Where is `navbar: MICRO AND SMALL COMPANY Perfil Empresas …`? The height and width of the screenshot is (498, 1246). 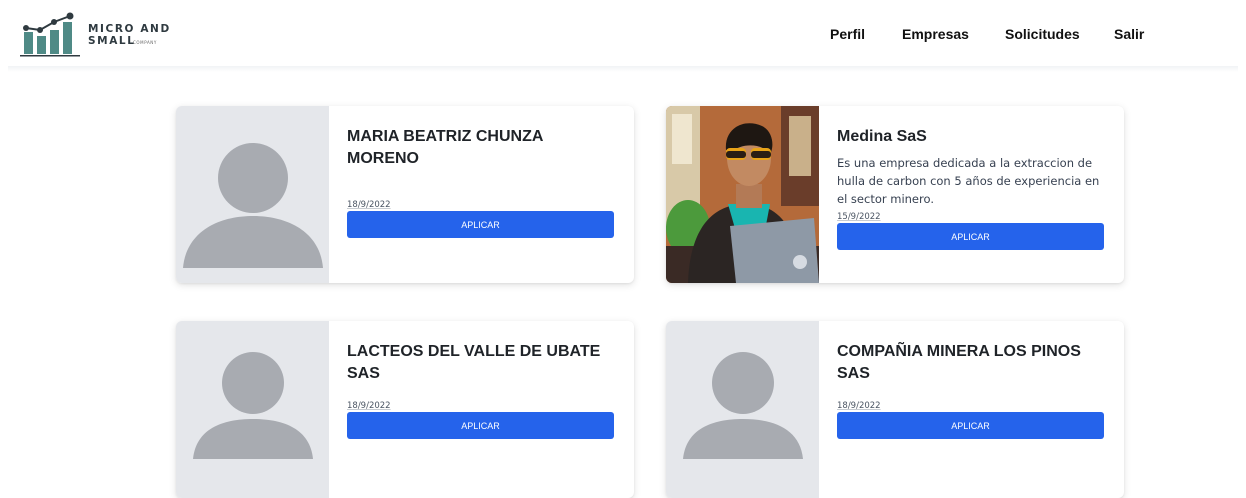
navbar: MICRO AND SMALL COMPANY Perfil Empresas … is located at coordinates (623, 34).